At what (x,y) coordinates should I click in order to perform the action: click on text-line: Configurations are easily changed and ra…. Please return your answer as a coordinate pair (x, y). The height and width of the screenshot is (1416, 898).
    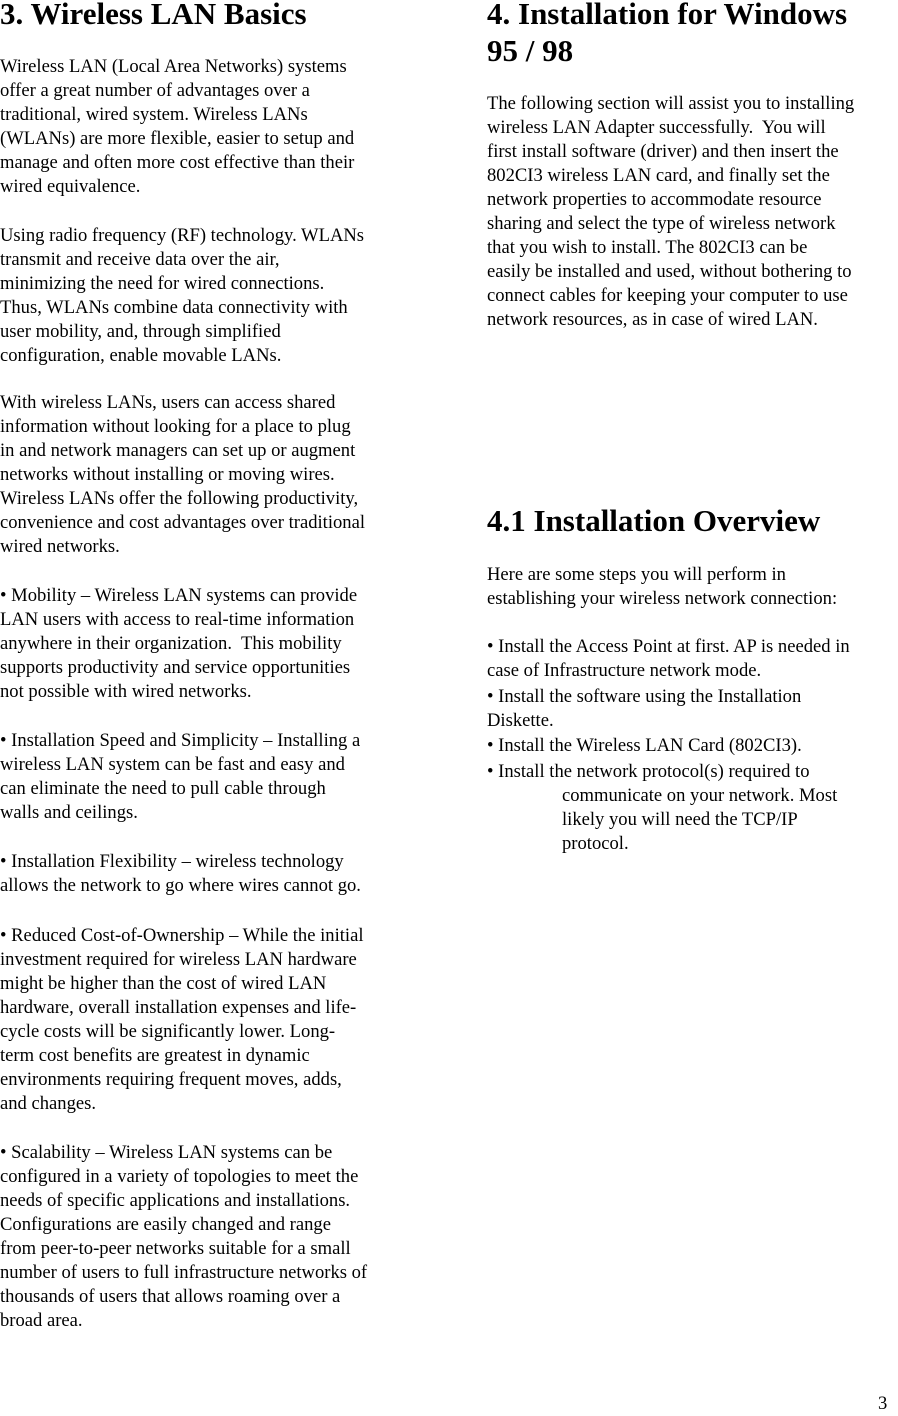
    Looking at the image, I should click on (165, 1224).